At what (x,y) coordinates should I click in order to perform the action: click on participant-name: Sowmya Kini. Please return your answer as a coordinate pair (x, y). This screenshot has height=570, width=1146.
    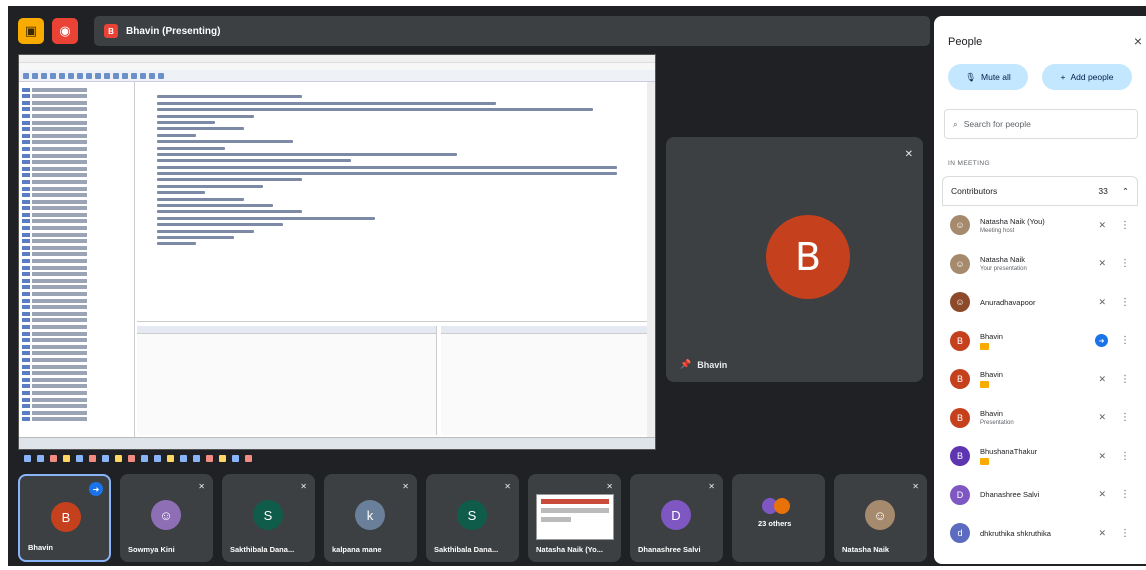
    Looking at the image, I should click on (151, 549).